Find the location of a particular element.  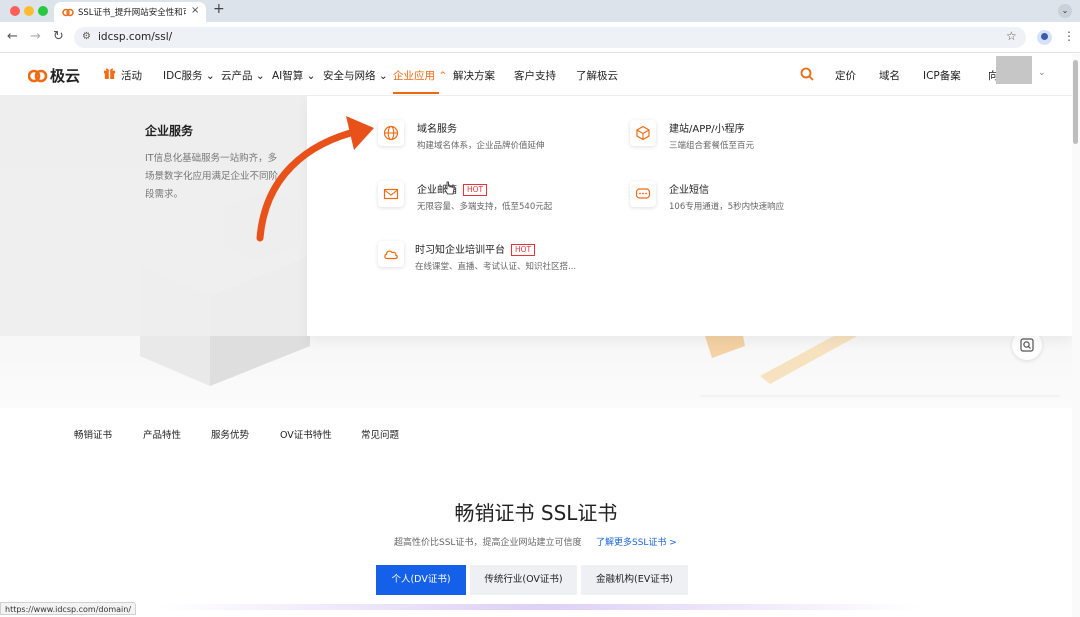

menu-item-subtitle: 三端组合套餐低至百元 is located at coordinates (712, 146).